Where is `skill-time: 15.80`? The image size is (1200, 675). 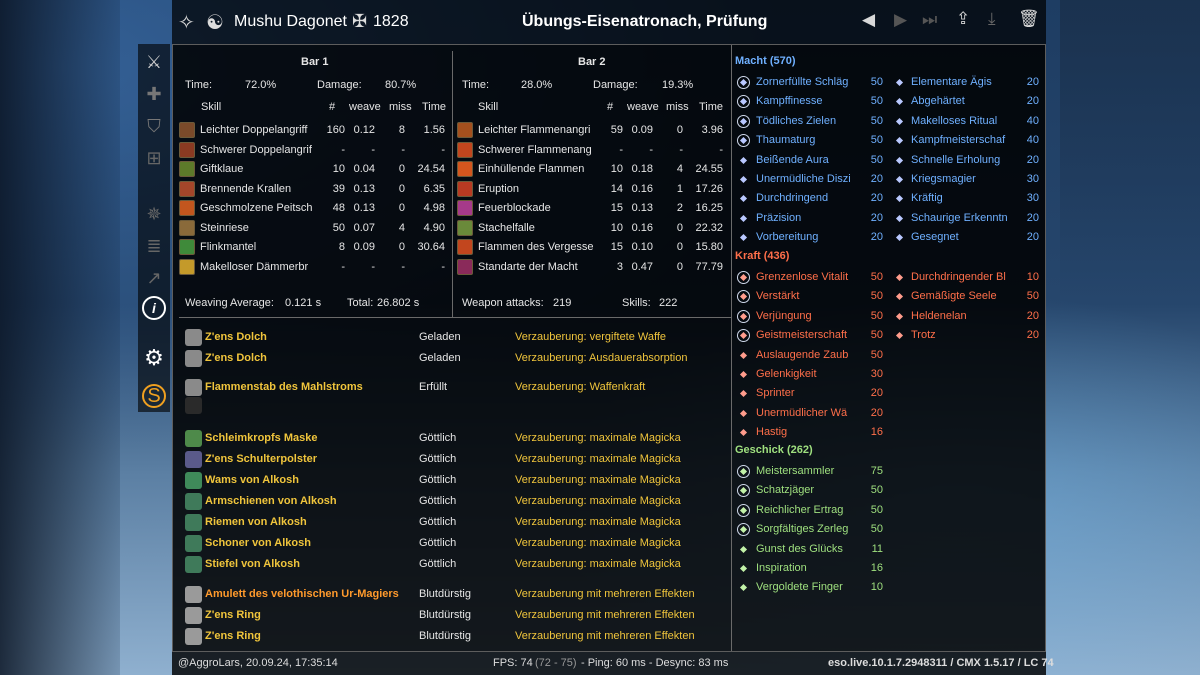
skill-time: 15.80 is located at coordinates (709, 247).